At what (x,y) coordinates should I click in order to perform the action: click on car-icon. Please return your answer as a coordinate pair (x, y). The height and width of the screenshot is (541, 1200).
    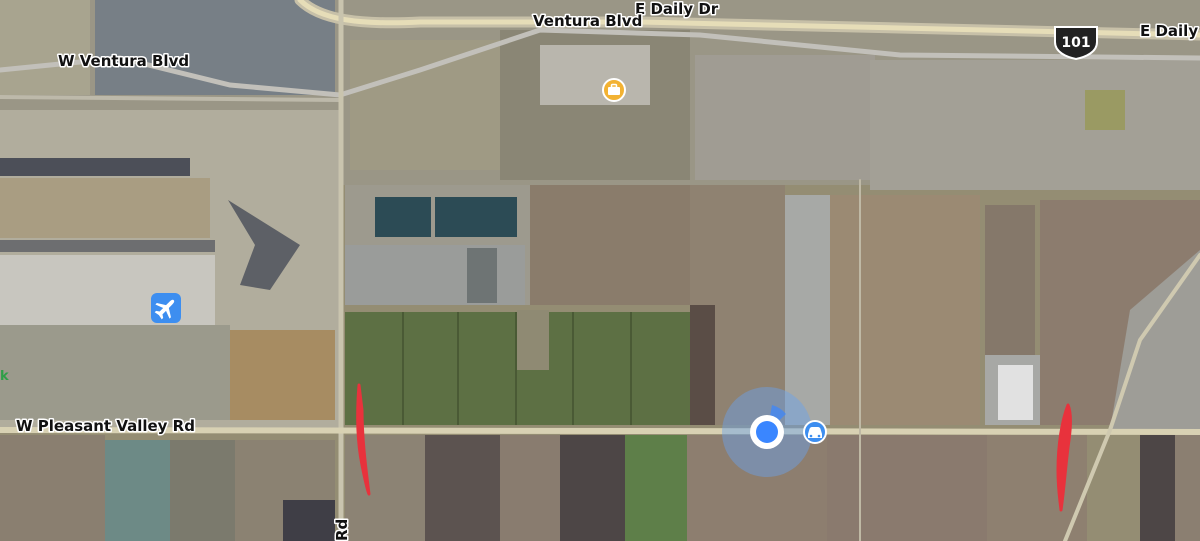
    Looking at the image, I should click on (815, 432).